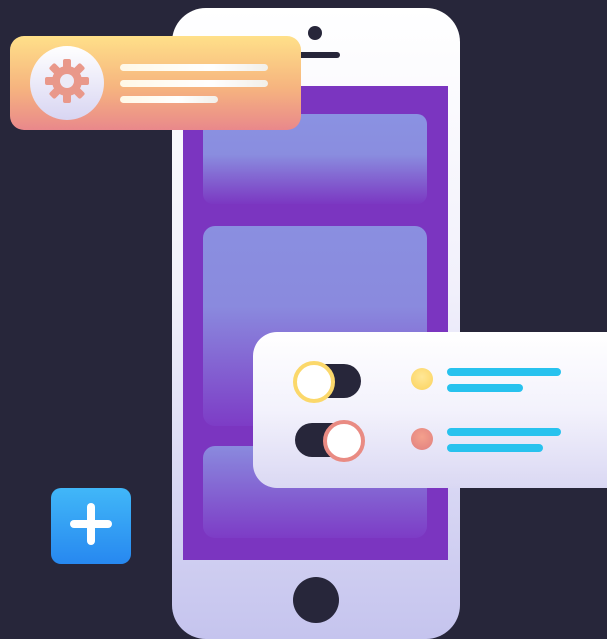 Image resolution: width=607 pixels, height=639 pixels. What do you see at coordinates (315, 33) in the screenshot?
I see `front-camera` at bounding box center [315, 33].